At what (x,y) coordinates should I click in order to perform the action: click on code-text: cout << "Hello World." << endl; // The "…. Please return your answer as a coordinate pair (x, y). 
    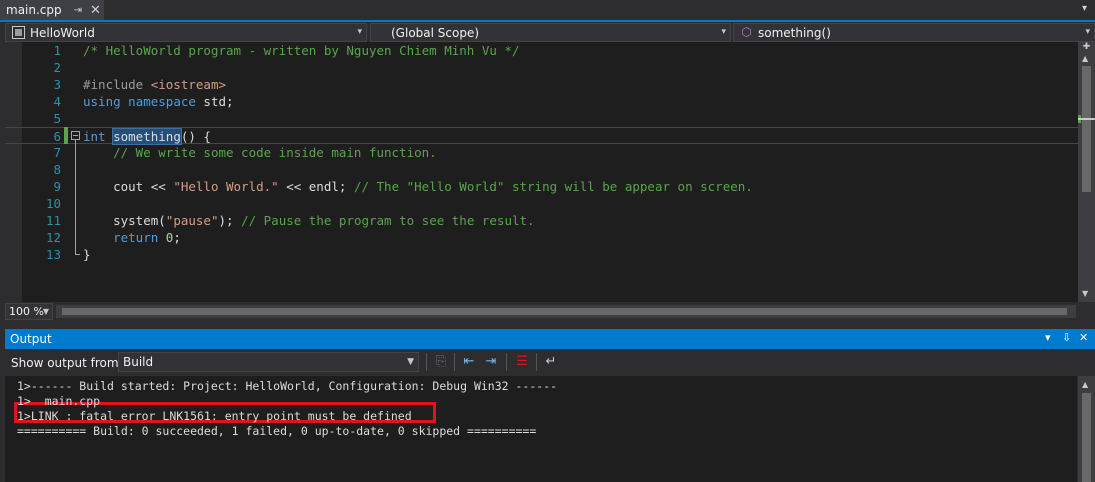
    Looking at the image, I should click on (418, 186).